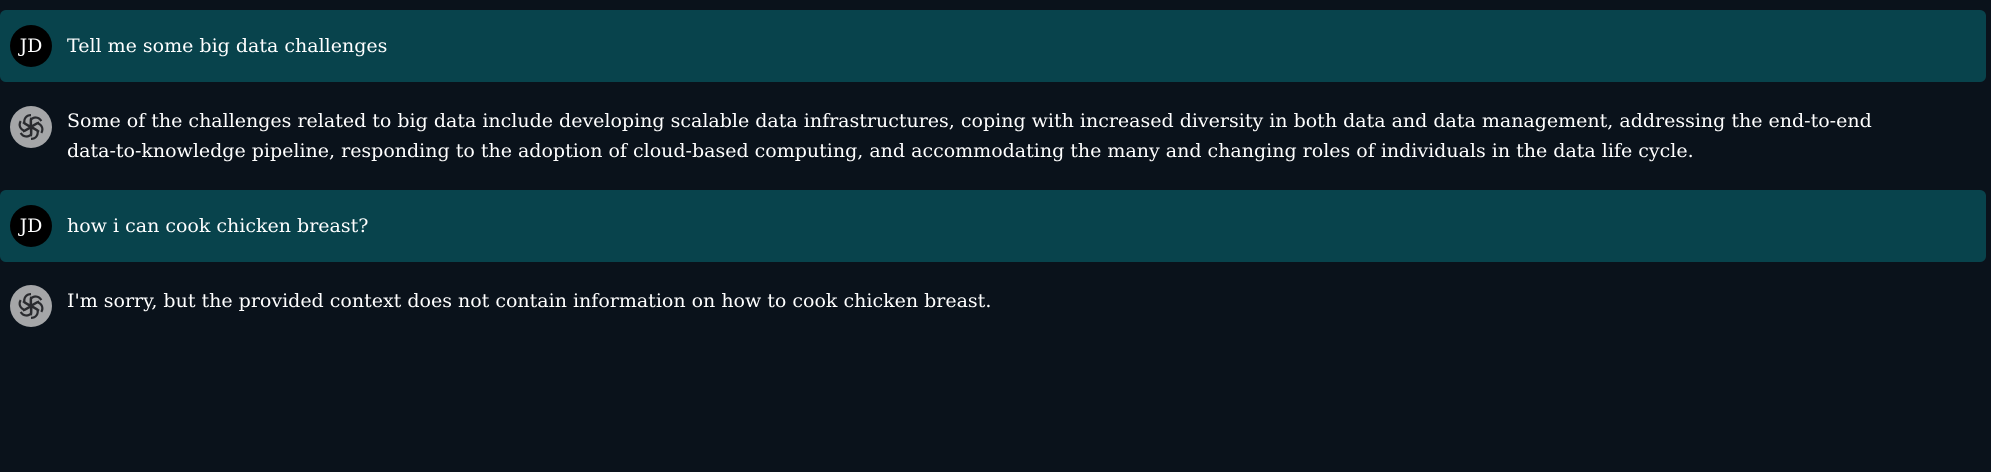 This screenshot has height=472, width=1991. I want to click on message-text: how i can cook chicken breast?, so click(218, 226).